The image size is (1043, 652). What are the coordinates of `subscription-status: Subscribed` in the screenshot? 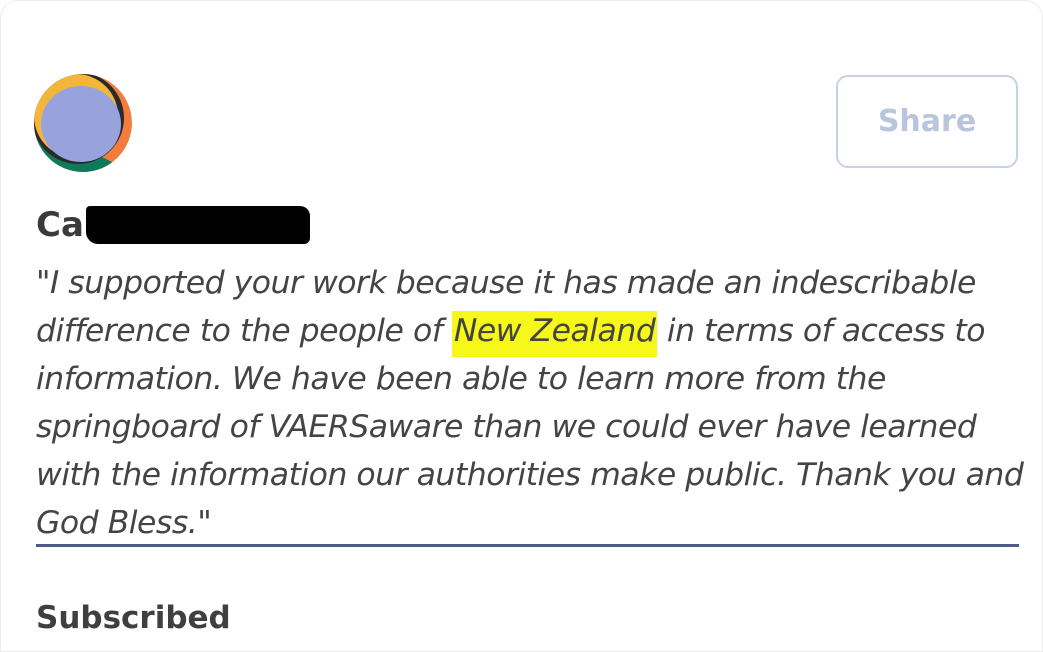 It's located at (133, 618).